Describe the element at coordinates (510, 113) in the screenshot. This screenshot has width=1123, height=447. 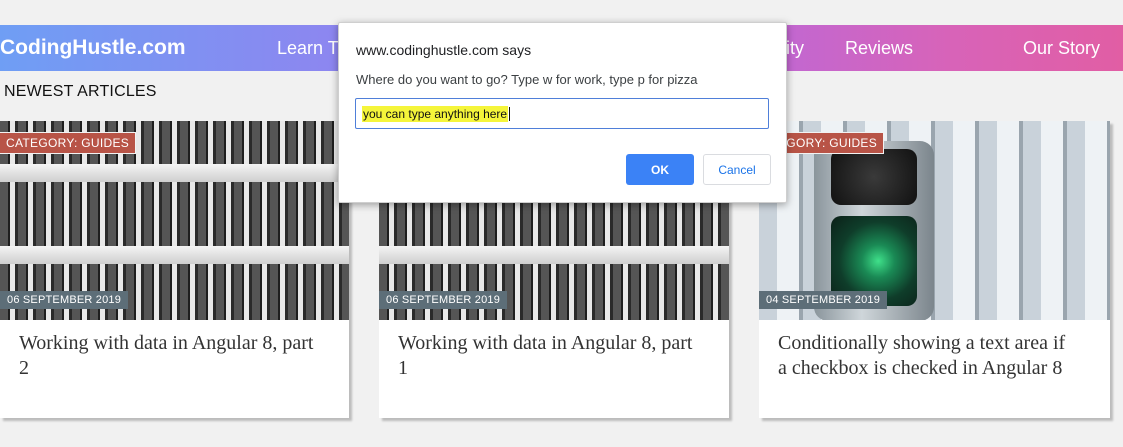
I see `text-caret` at that location.